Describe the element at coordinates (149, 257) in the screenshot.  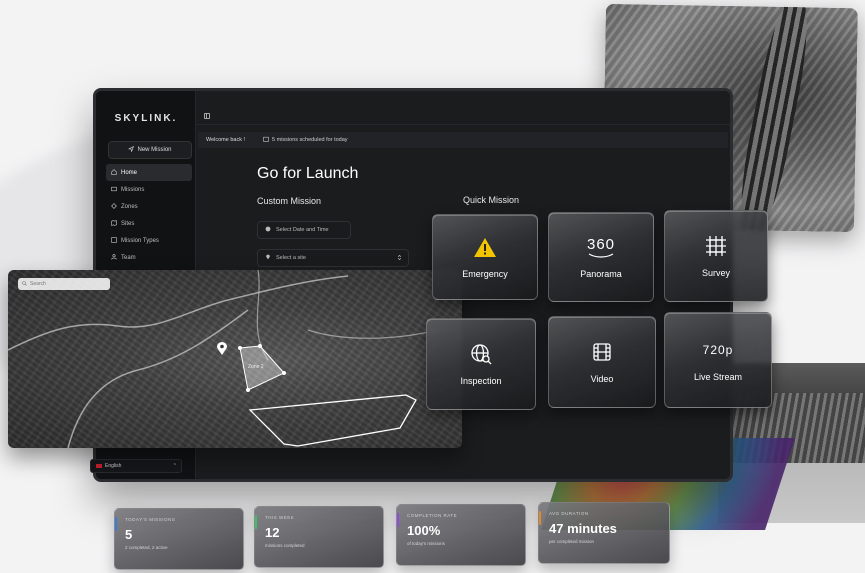
I see `sidebar-item-team: Team` at that location.